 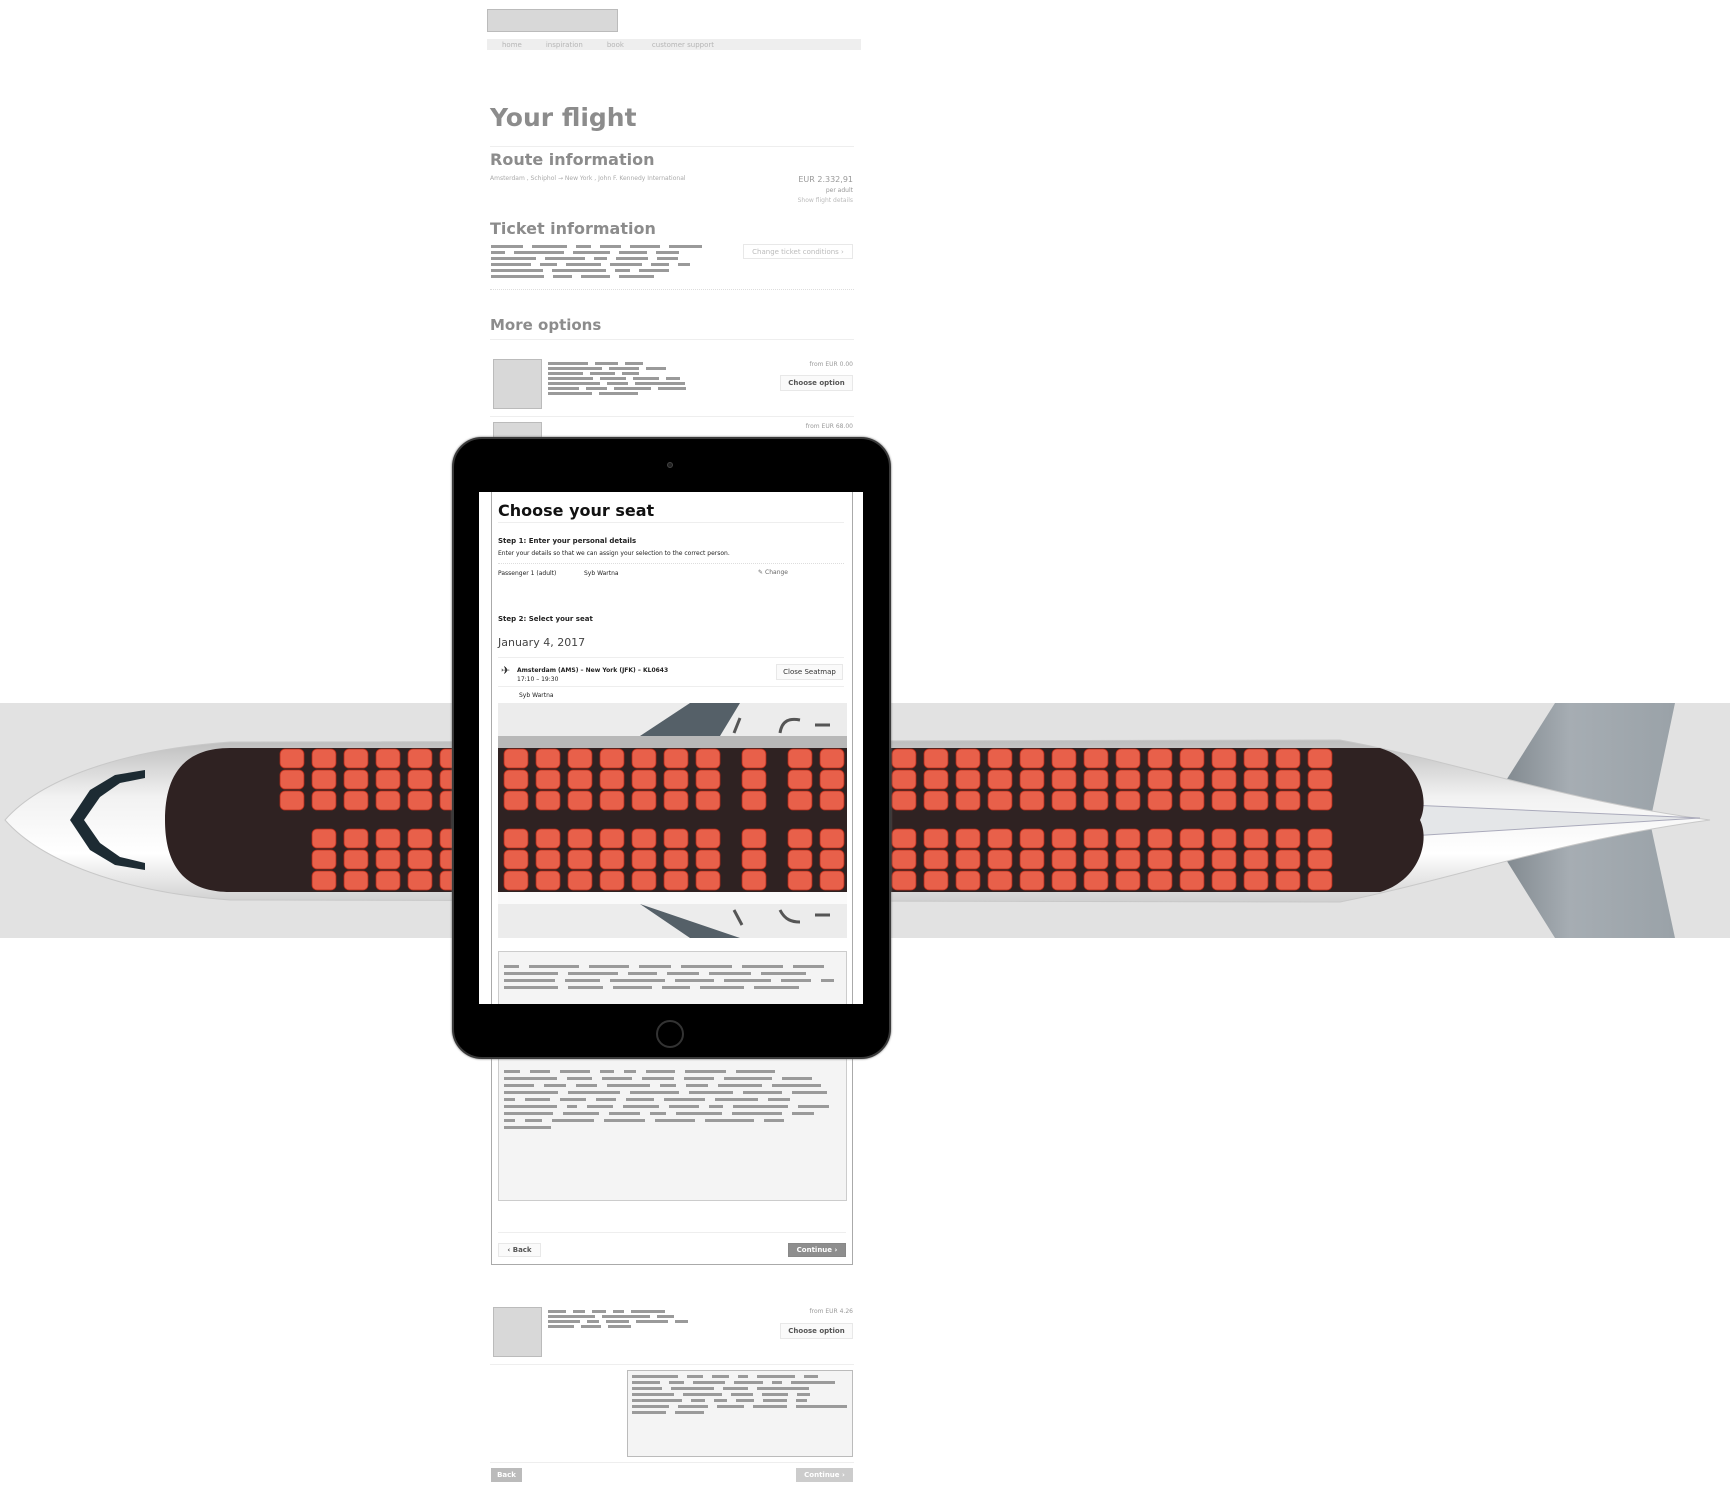 What do you see at coordinates (564, 45) in the screenshot?
I see `nav-inspiration: inspiration` at bounding box center [564, 45].